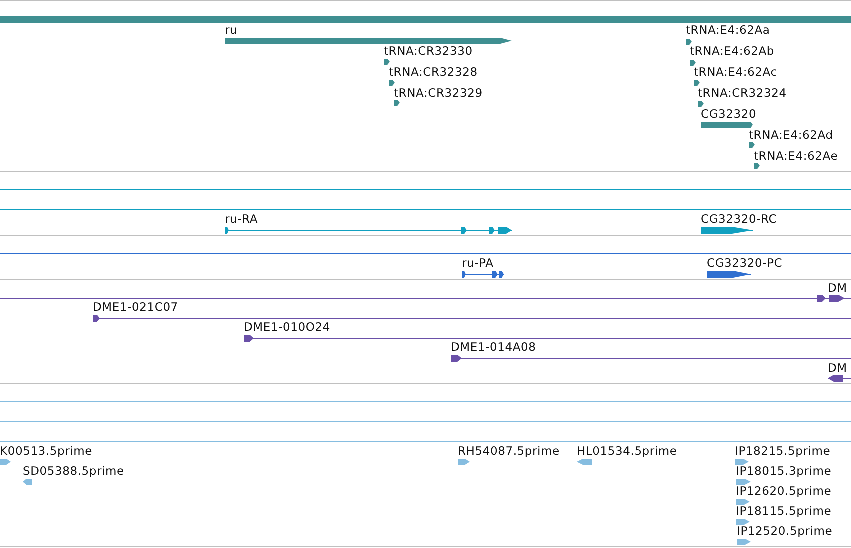 Image resolution: width=851 pixels, height=548 pixels. What do you see at coordinates (729, 114) in the screenshot?
I see `gene-label: CG32320` at bounding box center [729, 114].